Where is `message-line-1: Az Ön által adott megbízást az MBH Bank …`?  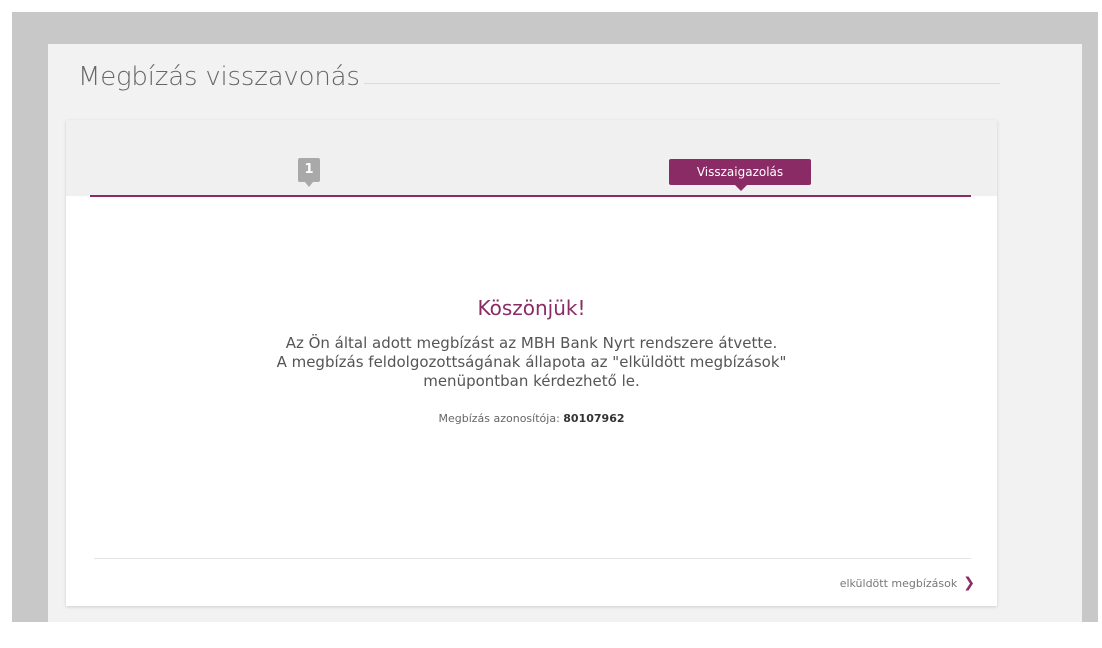
message-line-1: Az Ön által adott megbízást az MBH Bank … is located at coordinates (531, 343).